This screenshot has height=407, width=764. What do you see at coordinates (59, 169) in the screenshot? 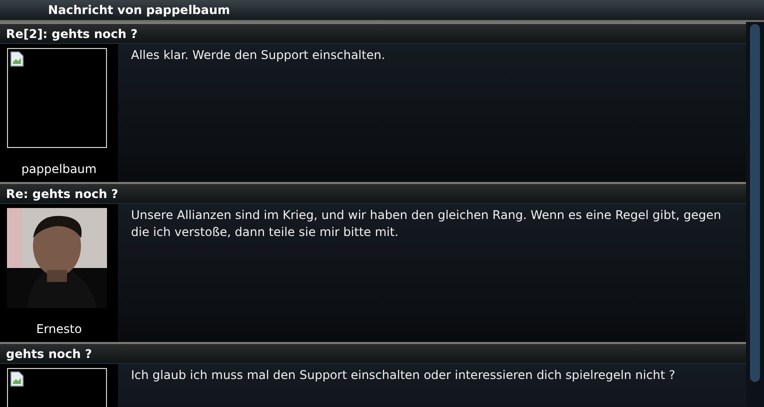
I see `author-name: pappelbaum` at bounding box center [59, 169].